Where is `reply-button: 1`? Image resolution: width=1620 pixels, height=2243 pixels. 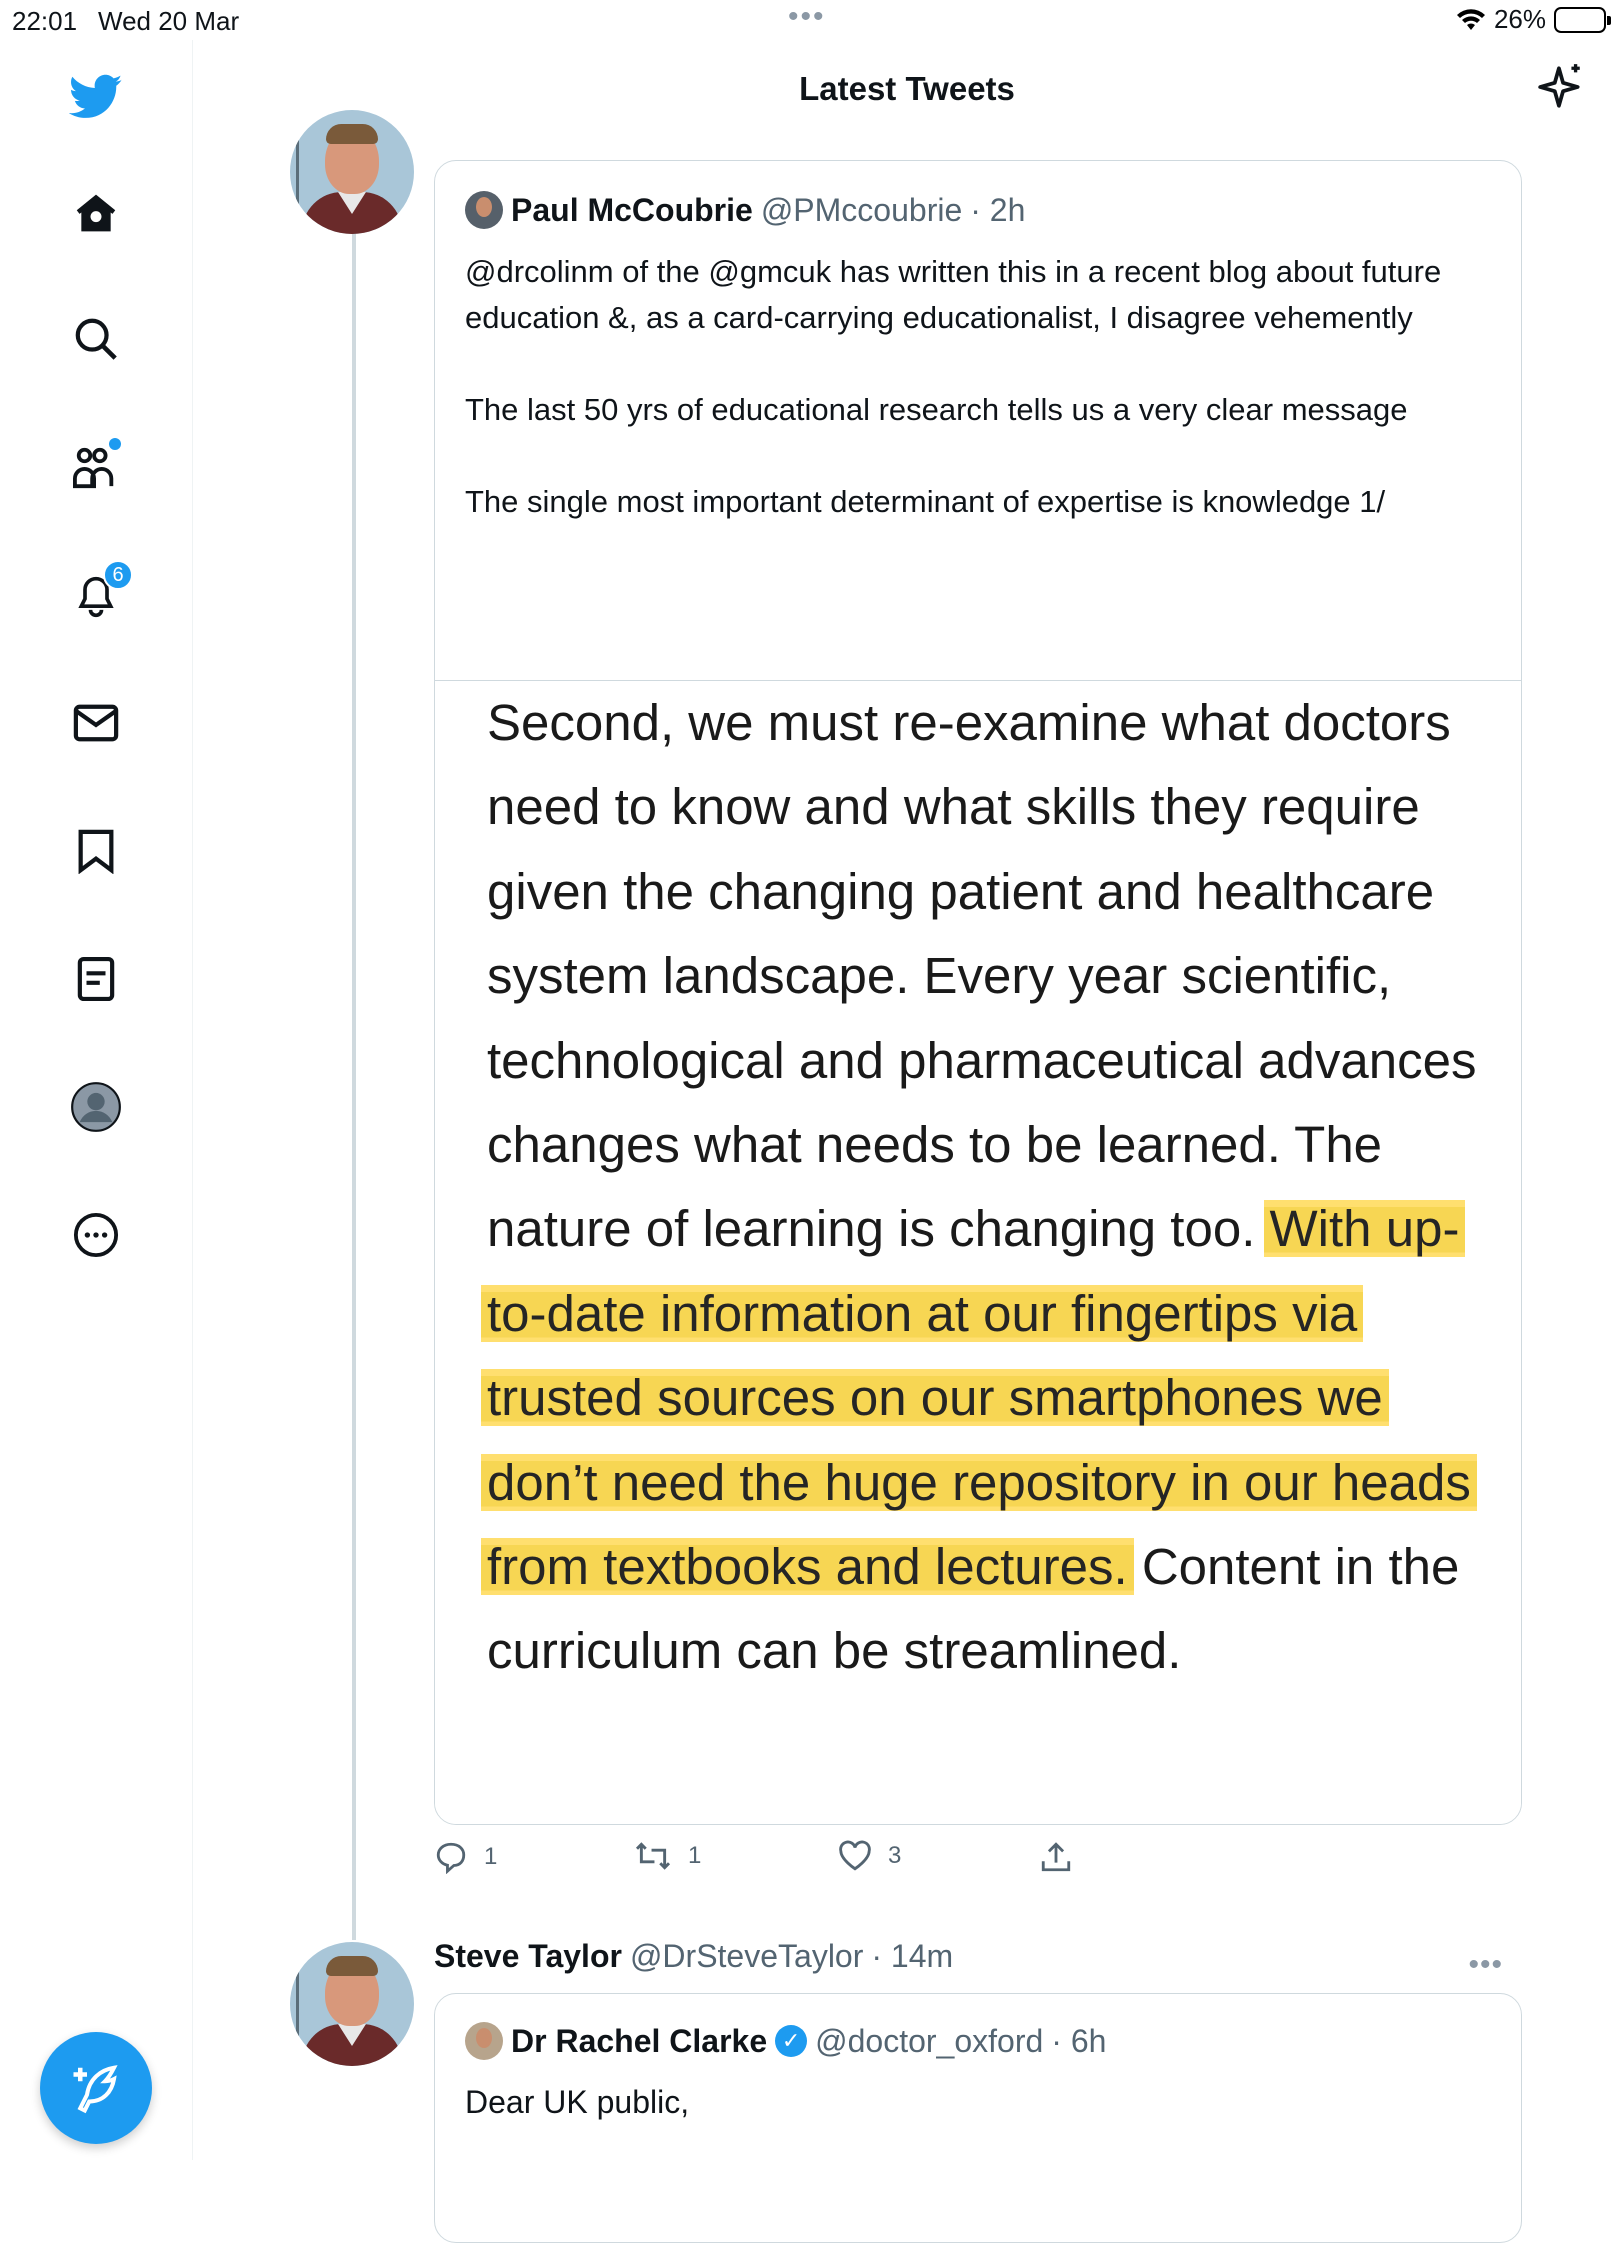 reply-button: 1 is located at coordinates (465, 1857).